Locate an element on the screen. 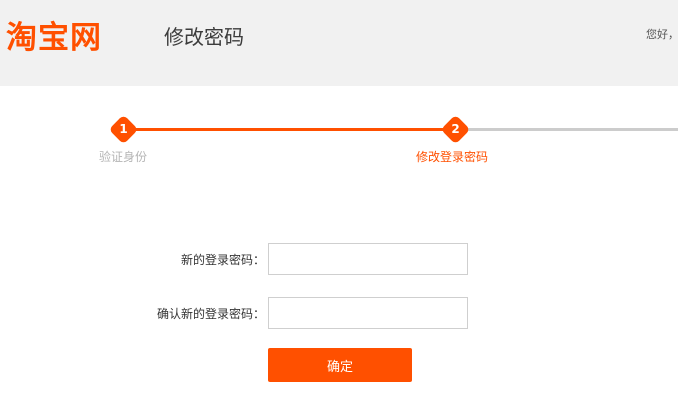 The width and height of the screenshot is (678, 404). step-1-marker: 1 is located at coordinates (123, 129).